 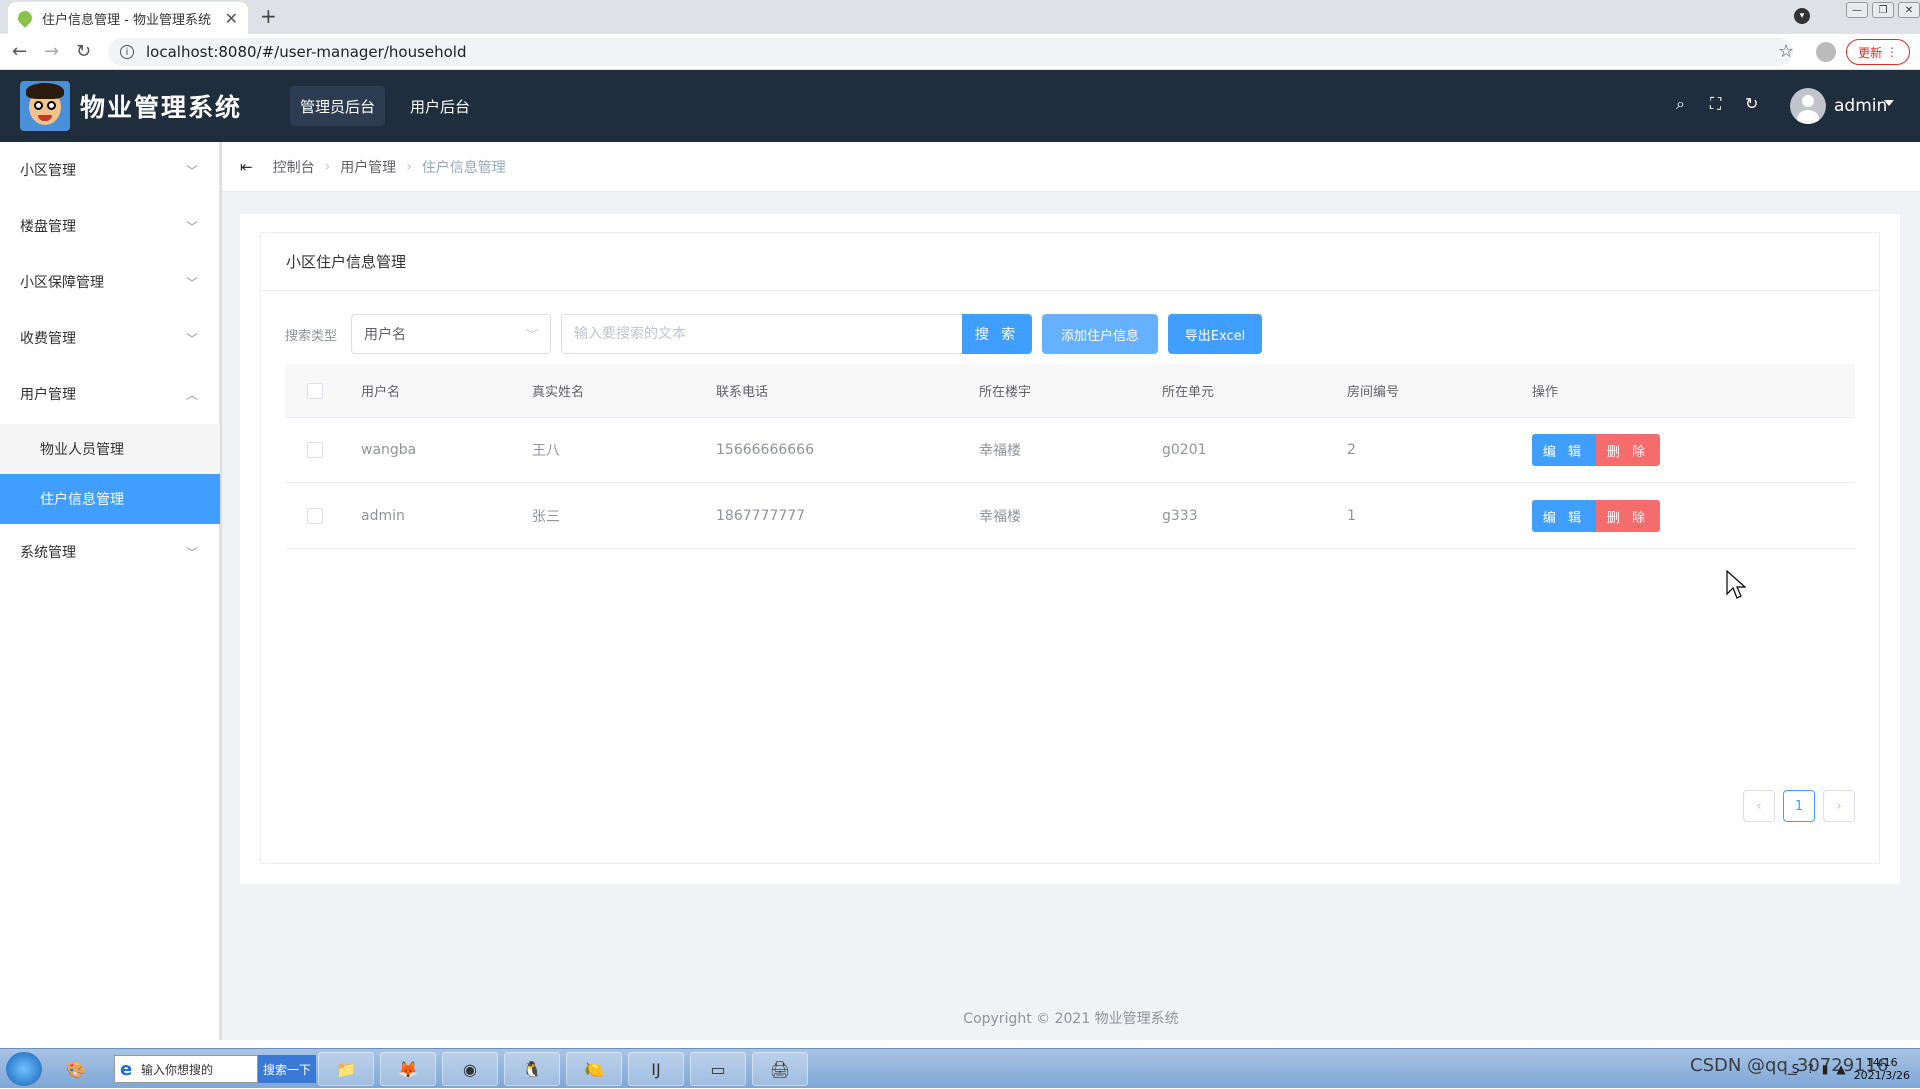 What do you see at coordinates (76, 1069) in the screenshot?
I see `app-icon-1: 🎨` at bounding box center [76, 1069].